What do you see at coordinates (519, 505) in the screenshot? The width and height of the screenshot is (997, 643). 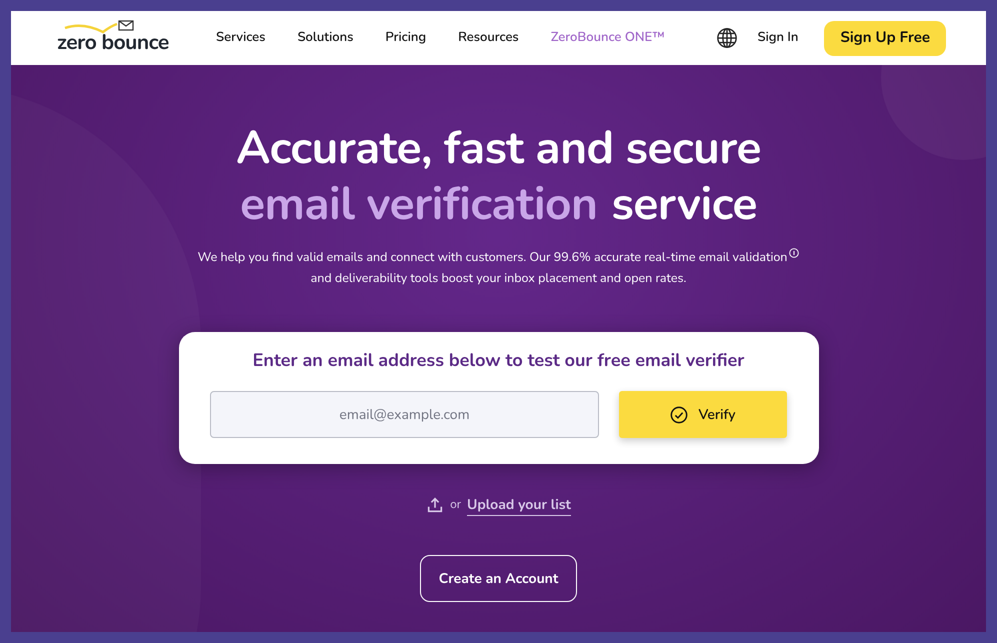 I see `upload-list-link: Upload your list` at bounding box center [519, 505].